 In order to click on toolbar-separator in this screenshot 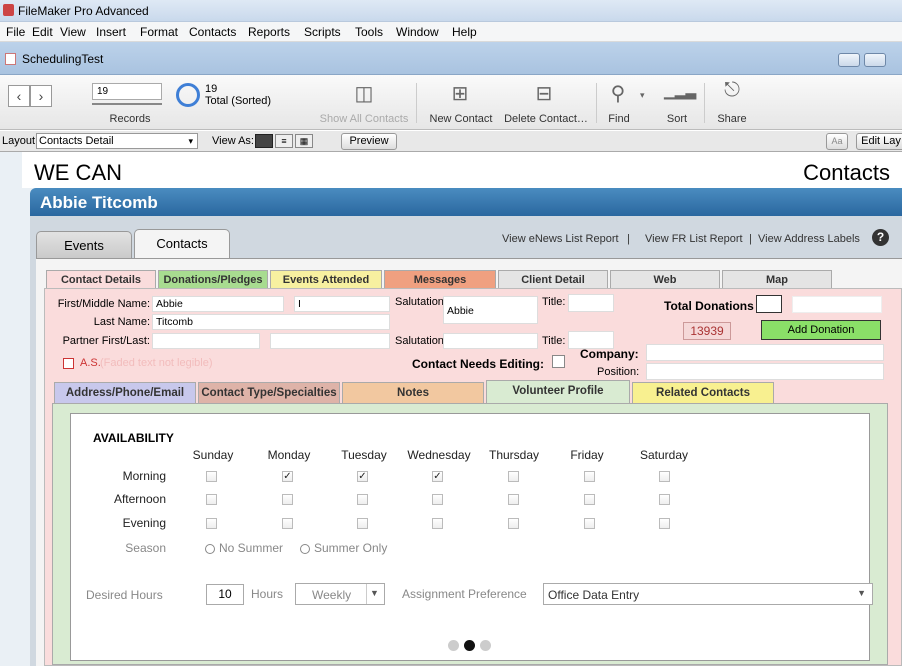, I will do `click(416, 103)`.